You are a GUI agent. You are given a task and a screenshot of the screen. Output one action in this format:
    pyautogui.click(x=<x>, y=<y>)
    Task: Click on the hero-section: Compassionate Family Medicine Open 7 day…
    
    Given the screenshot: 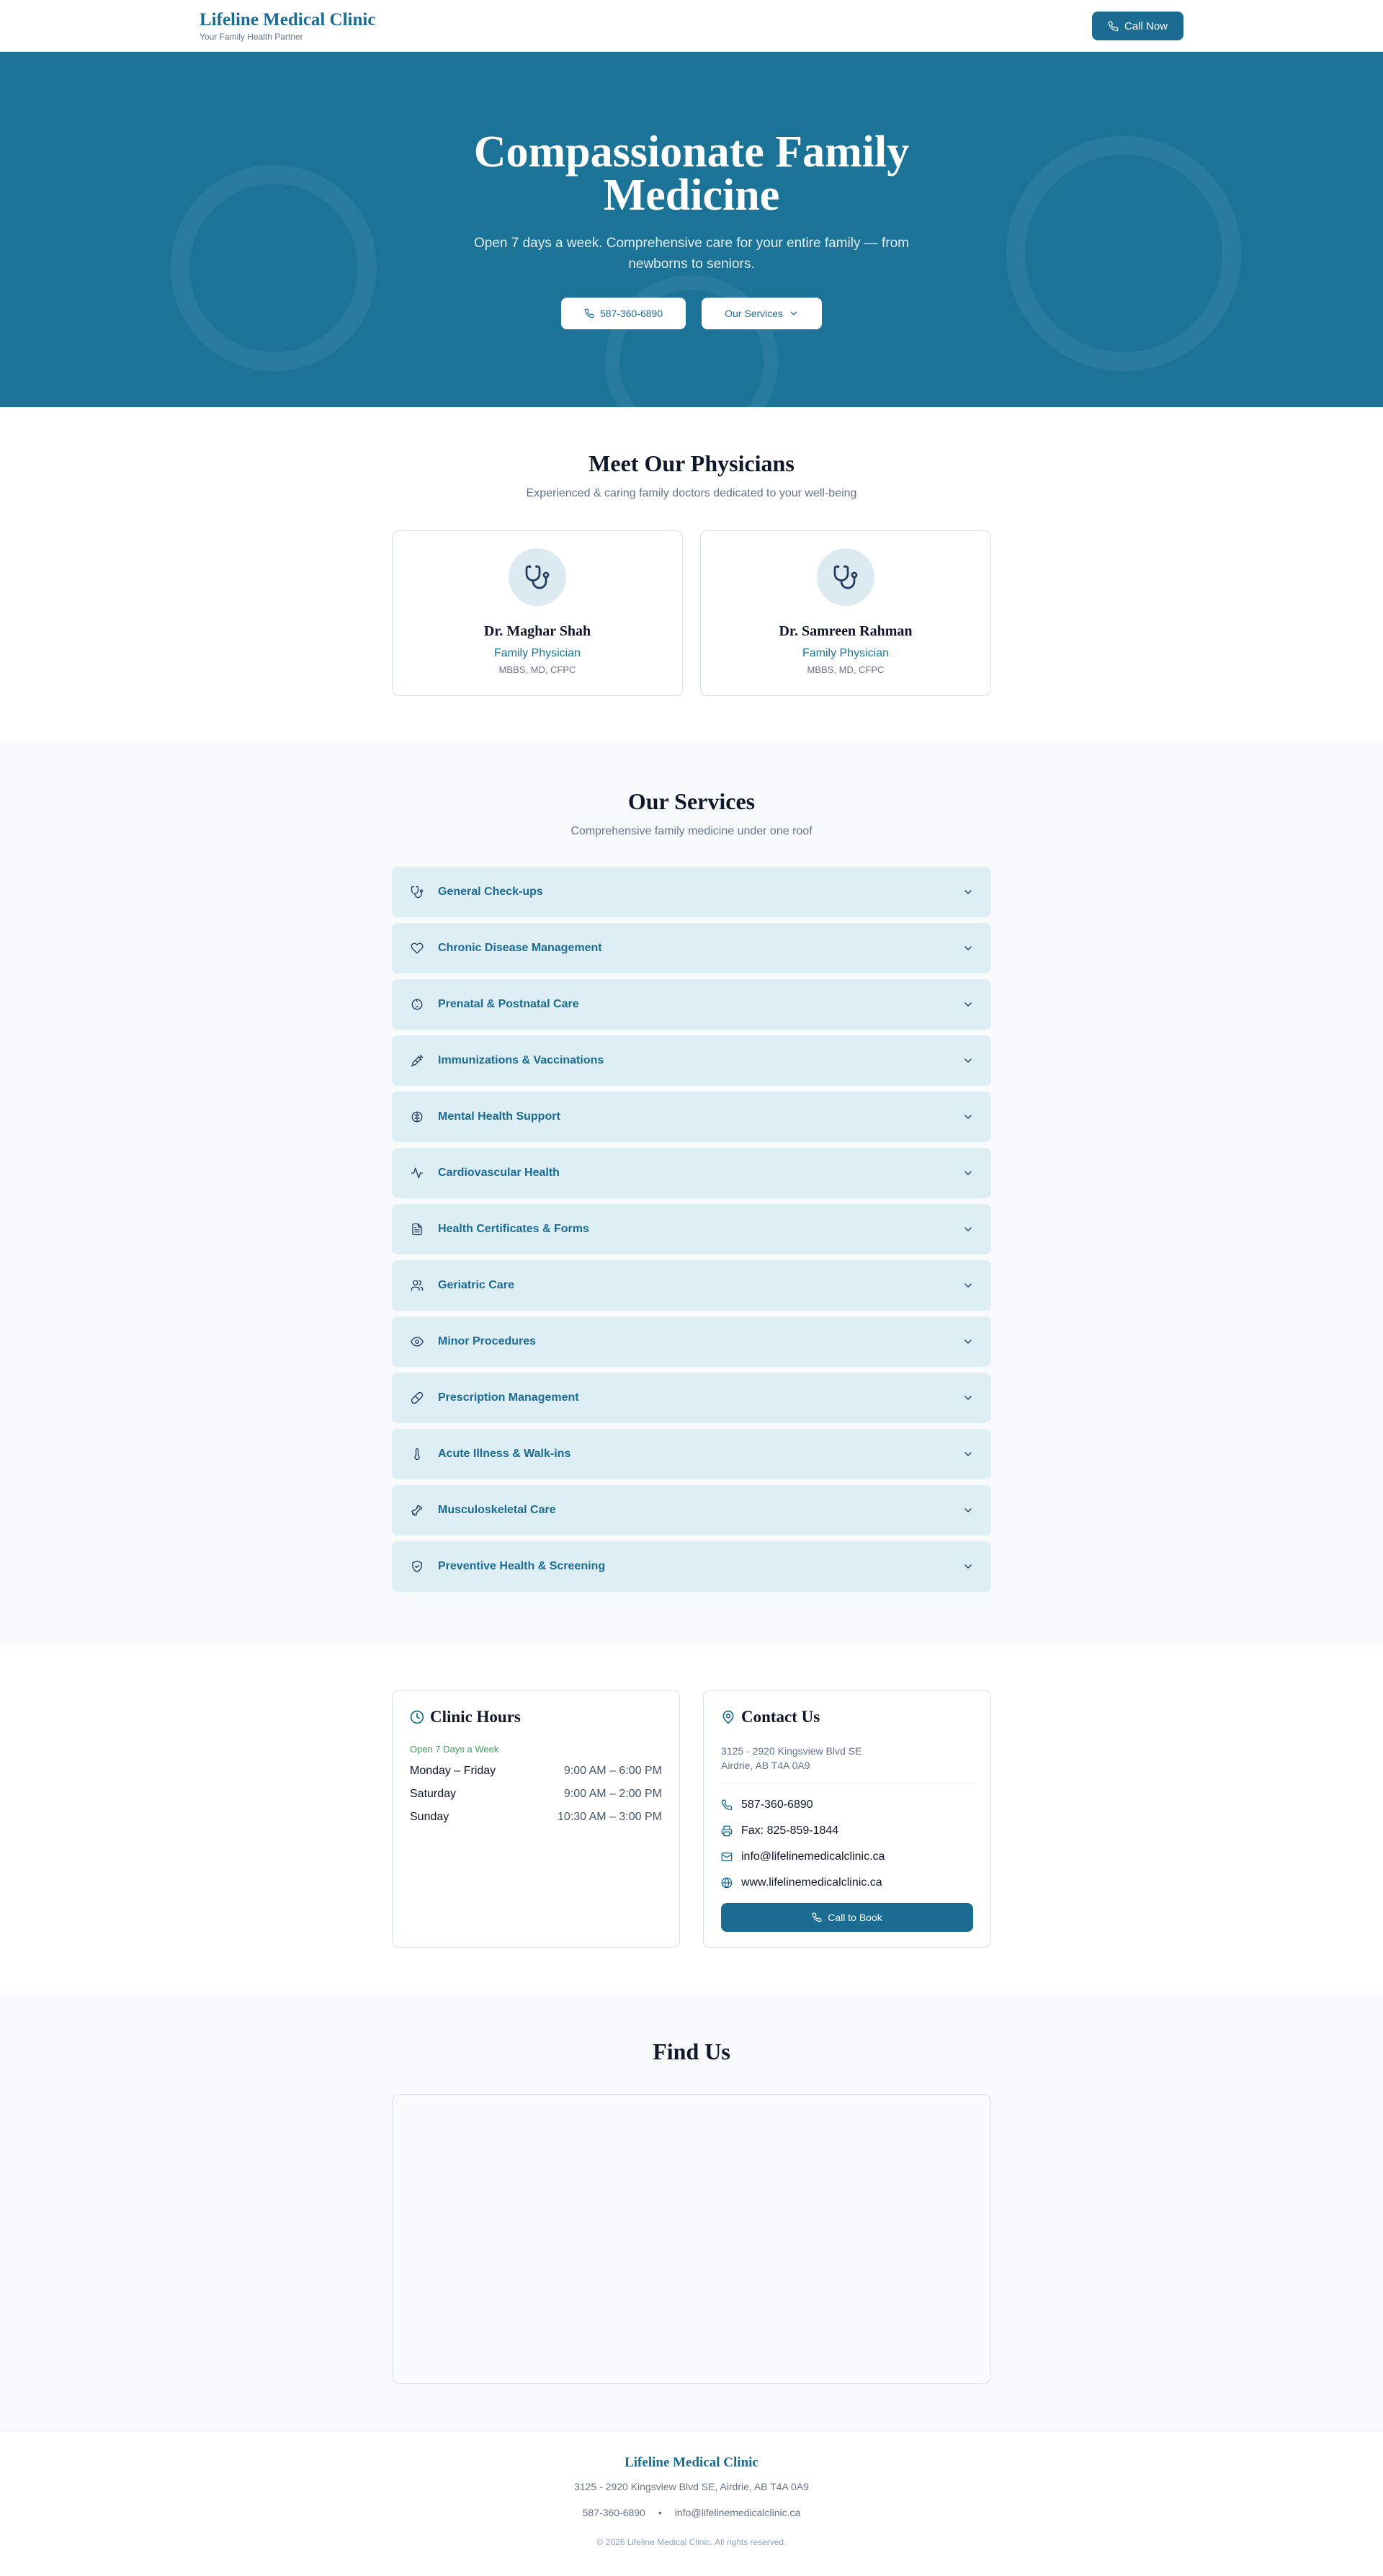 What is the action you would take?
    pyautogui.click(x=691, y=229)
    